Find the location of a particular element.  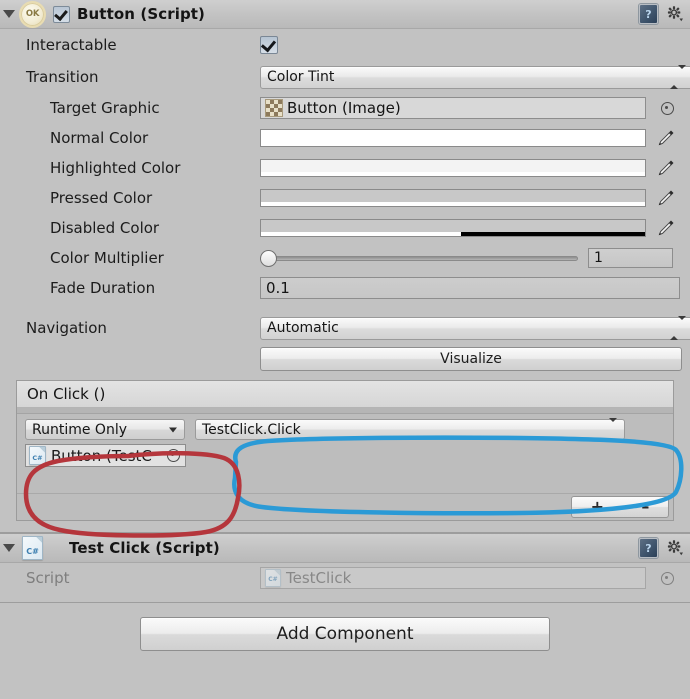

row-pressed-color: Pressed Color is located at coordinates (345, 198).